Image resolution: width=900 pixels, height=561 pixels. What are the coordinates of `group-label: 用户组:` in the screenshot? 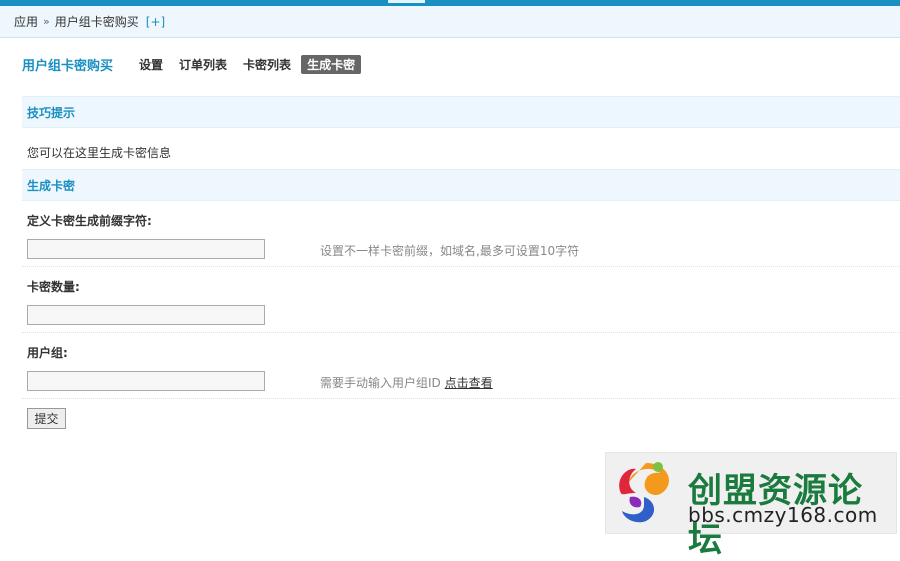 It's located at (47, 353).